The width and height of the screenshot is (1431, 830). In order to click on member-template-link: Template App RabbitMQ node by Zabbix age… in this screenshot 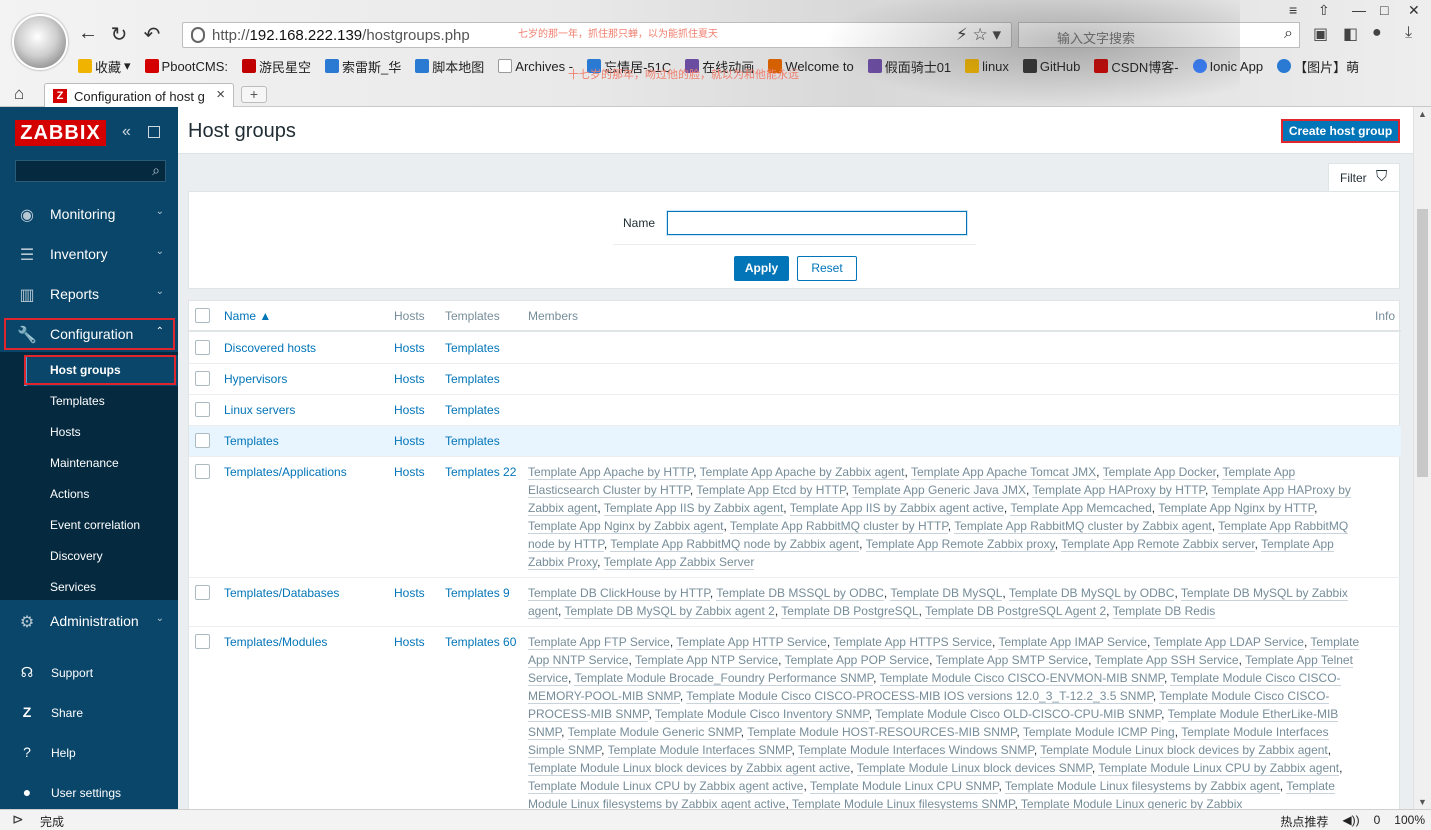, I will do `click(735, 544)`.